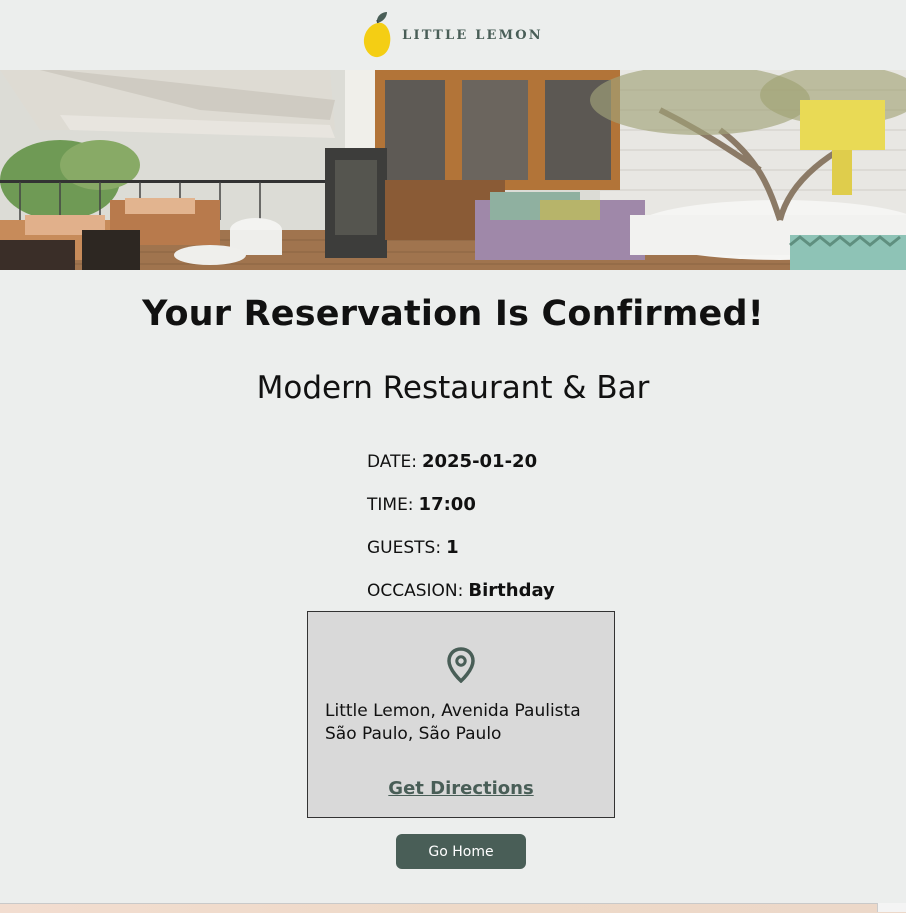 This screenshot has width=906, height=913. What do you see at coordinates (891, 907) in the screenshot?
I see `scrollbar-corner` at bounding box center [891, 907].